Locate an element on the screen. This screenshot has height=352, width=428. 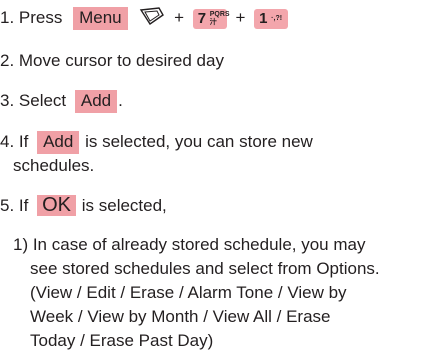
step-5: 5. If OK is selected, is located at coordinates (83, 205).